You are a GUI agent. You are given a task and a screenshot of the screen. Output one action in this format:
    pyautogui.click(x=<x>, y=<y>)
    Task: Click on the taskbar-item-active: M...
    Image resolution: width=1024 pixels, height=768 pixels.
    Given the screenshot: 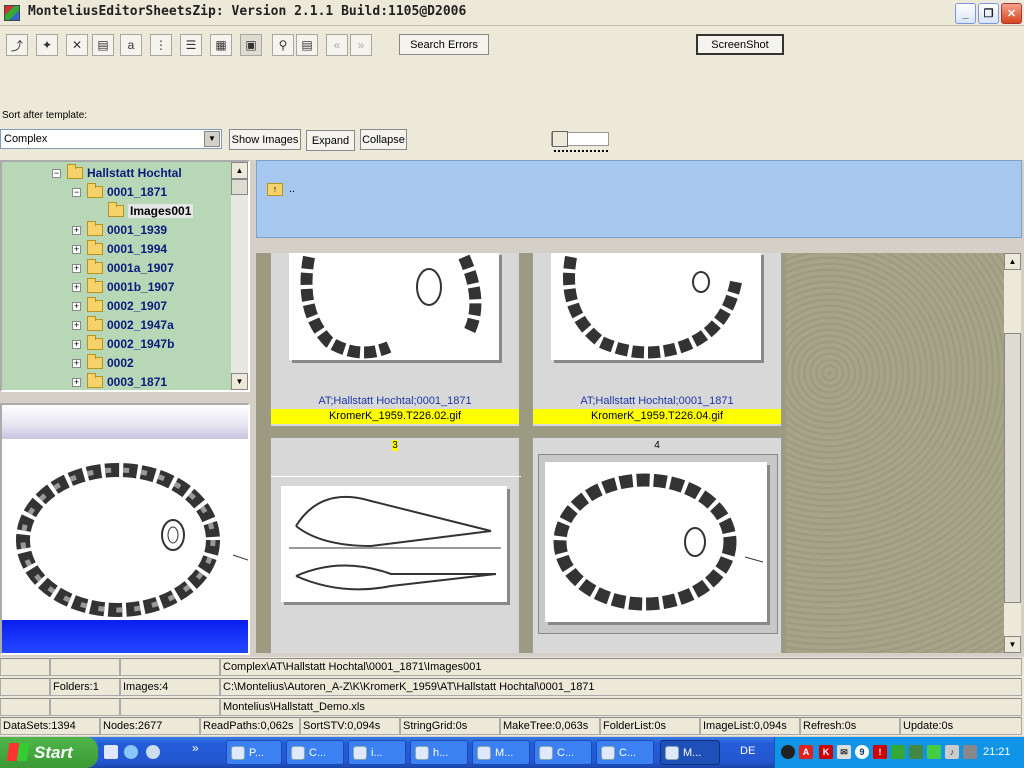 What is the action you would take?
    pyautogui.click(x=690, y=752)
    